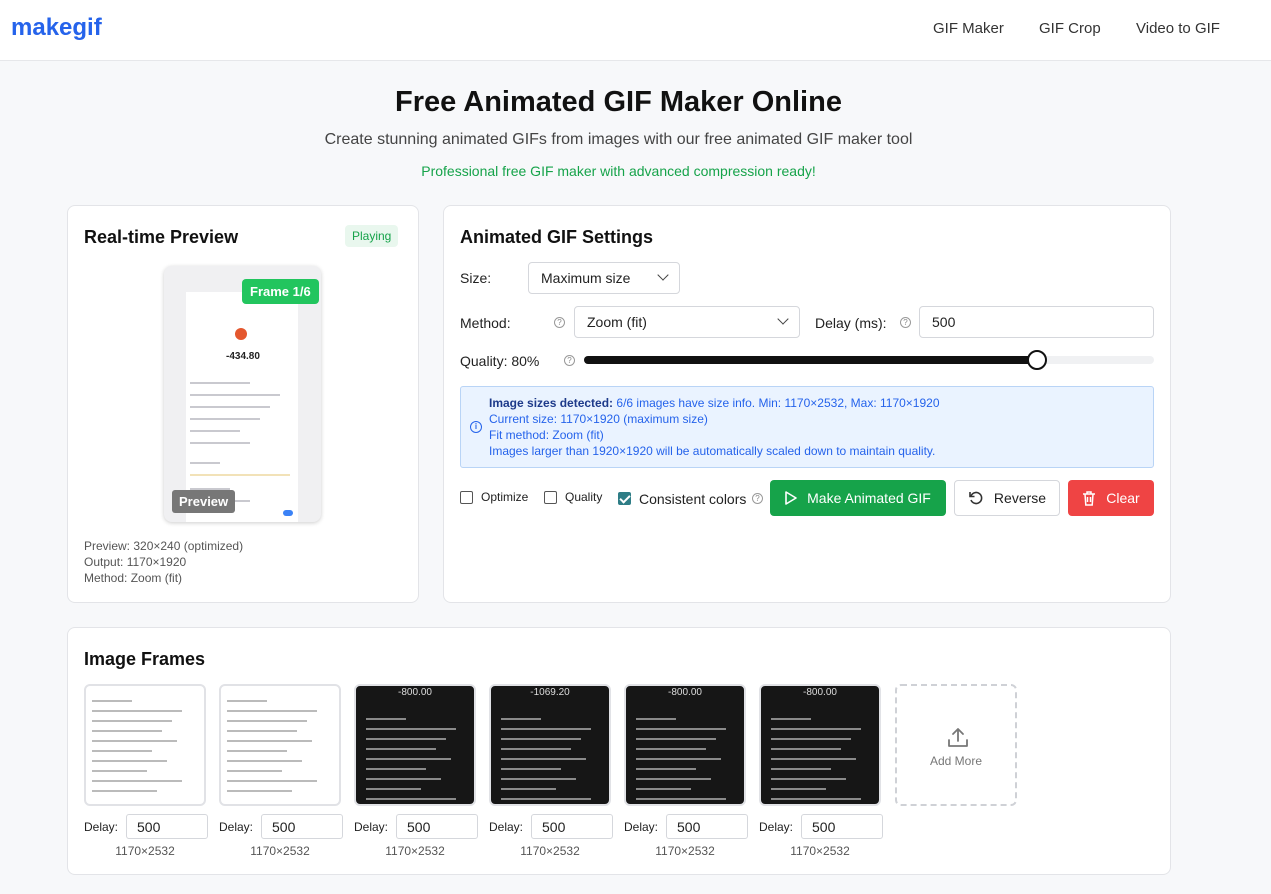 Image resolution: width=1271 pixels, height=894 pixels. What do you see at coordinates (288, 513) in the screenshot?
I see `toggle-icon` at bounding box center [288, 513].